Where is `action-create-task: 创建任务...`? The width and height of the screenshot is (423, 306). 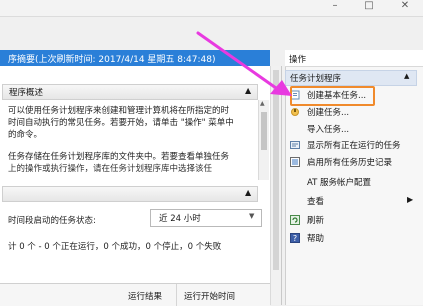
action-create-task: 创建任务... is located at coordinates (350, 112).